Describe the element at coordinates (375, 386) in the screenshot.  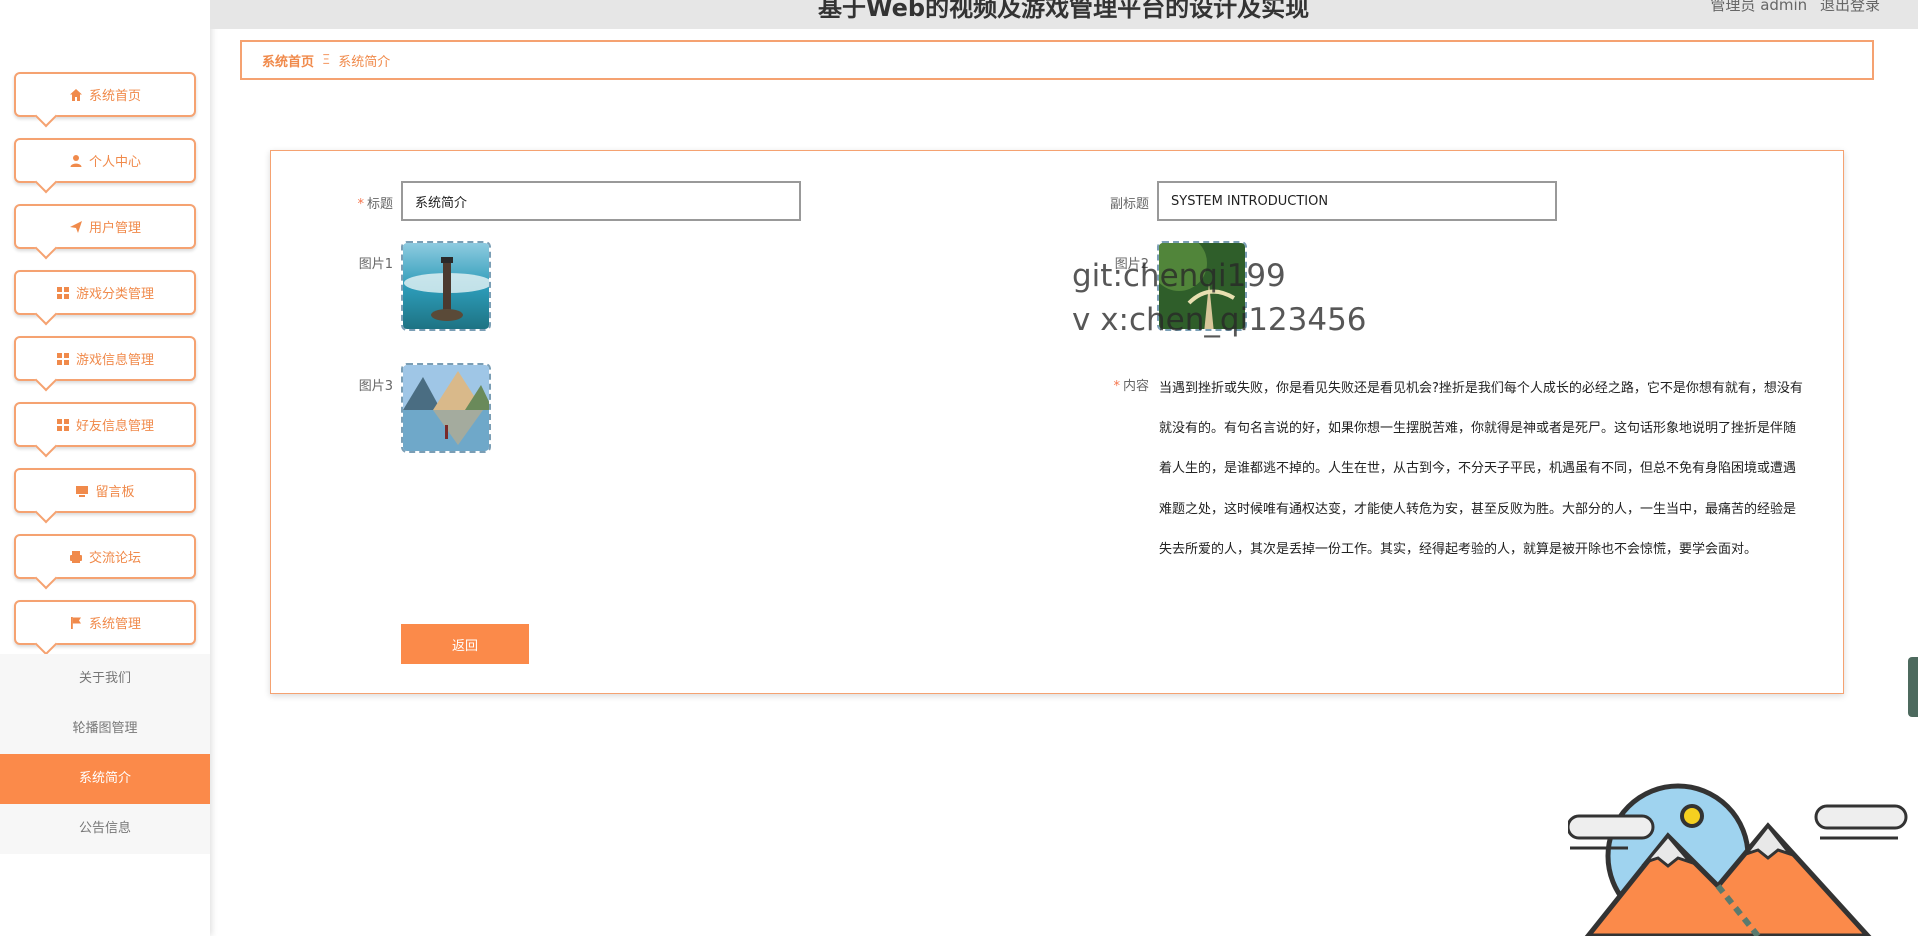
I see `image3-label: 图片3` at that location.